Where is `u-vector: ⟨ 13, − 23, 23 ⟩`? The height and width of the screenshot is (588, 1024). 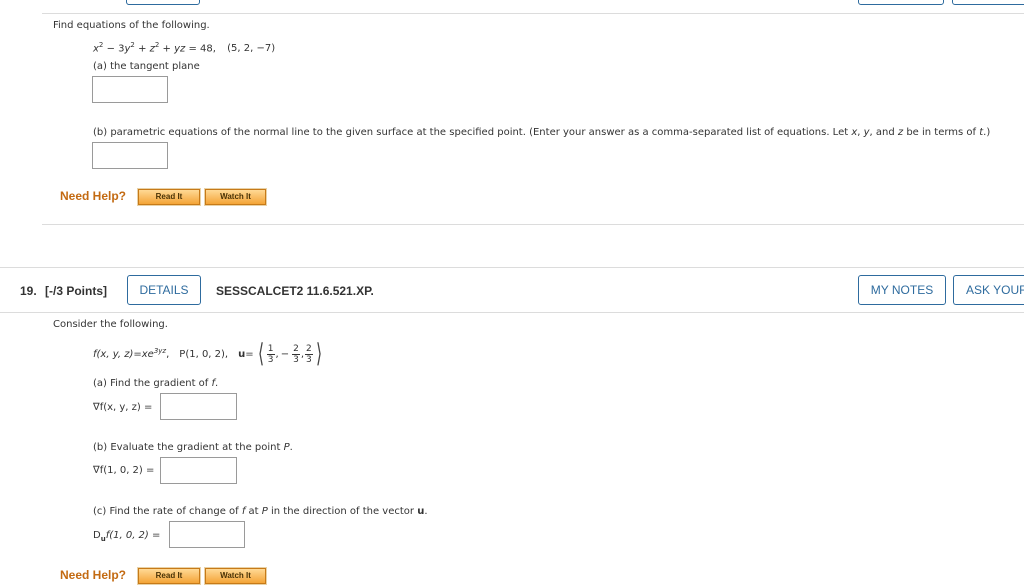 u-vector: ⟨ 13, − 23, 23 ⟩ is located at coordinates (289, 354).